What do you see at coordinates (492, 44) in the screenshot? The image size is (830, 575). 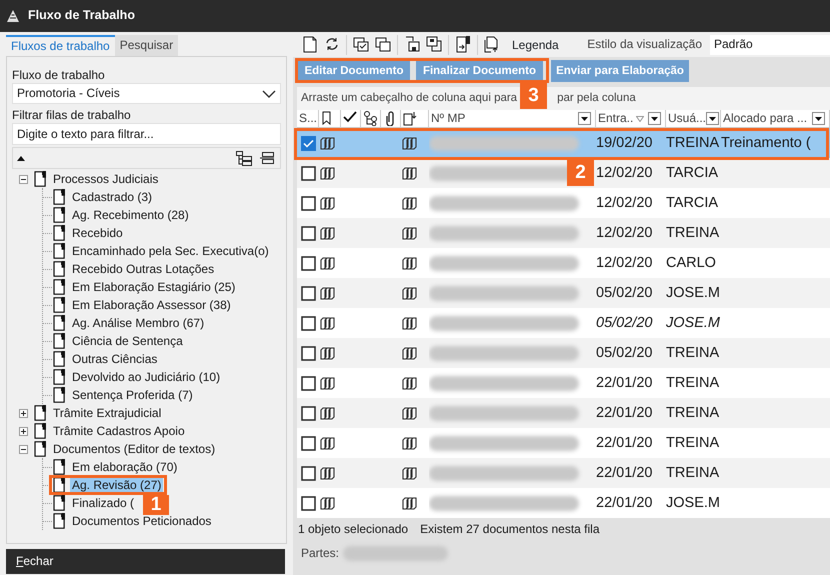 I see `document-export-icon` at bounding box center [492, 44].